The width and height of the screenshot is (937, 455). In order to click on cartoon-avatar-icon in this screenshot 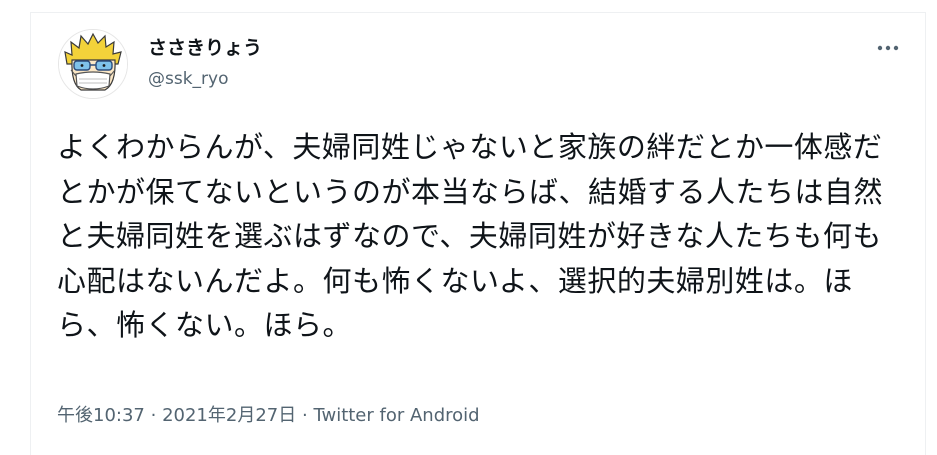, I will do `click(93, 64)`.